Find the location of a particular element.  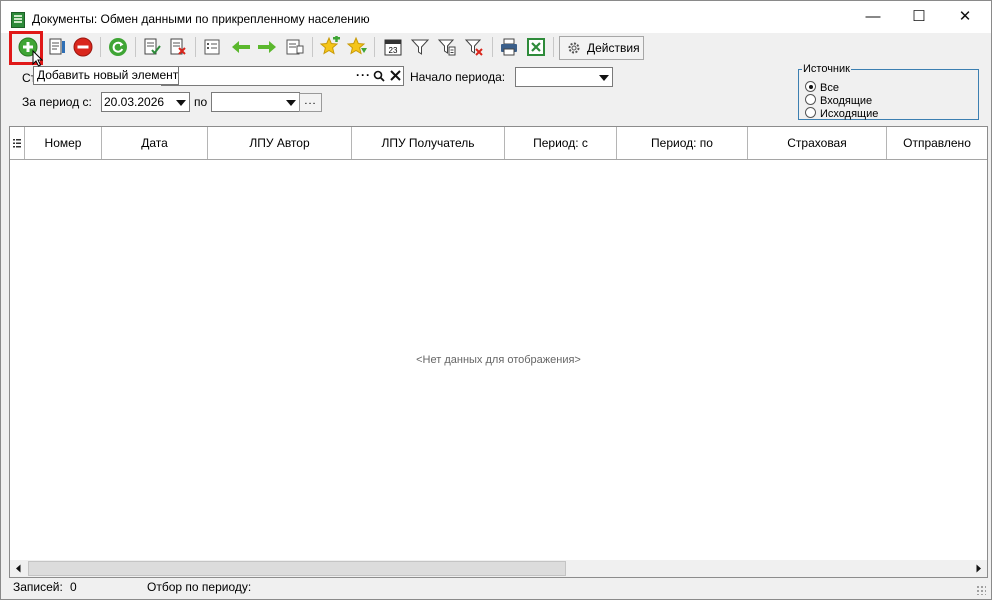

period-filter-label: Отбор по периоду: is located at coordinates (199, 587).